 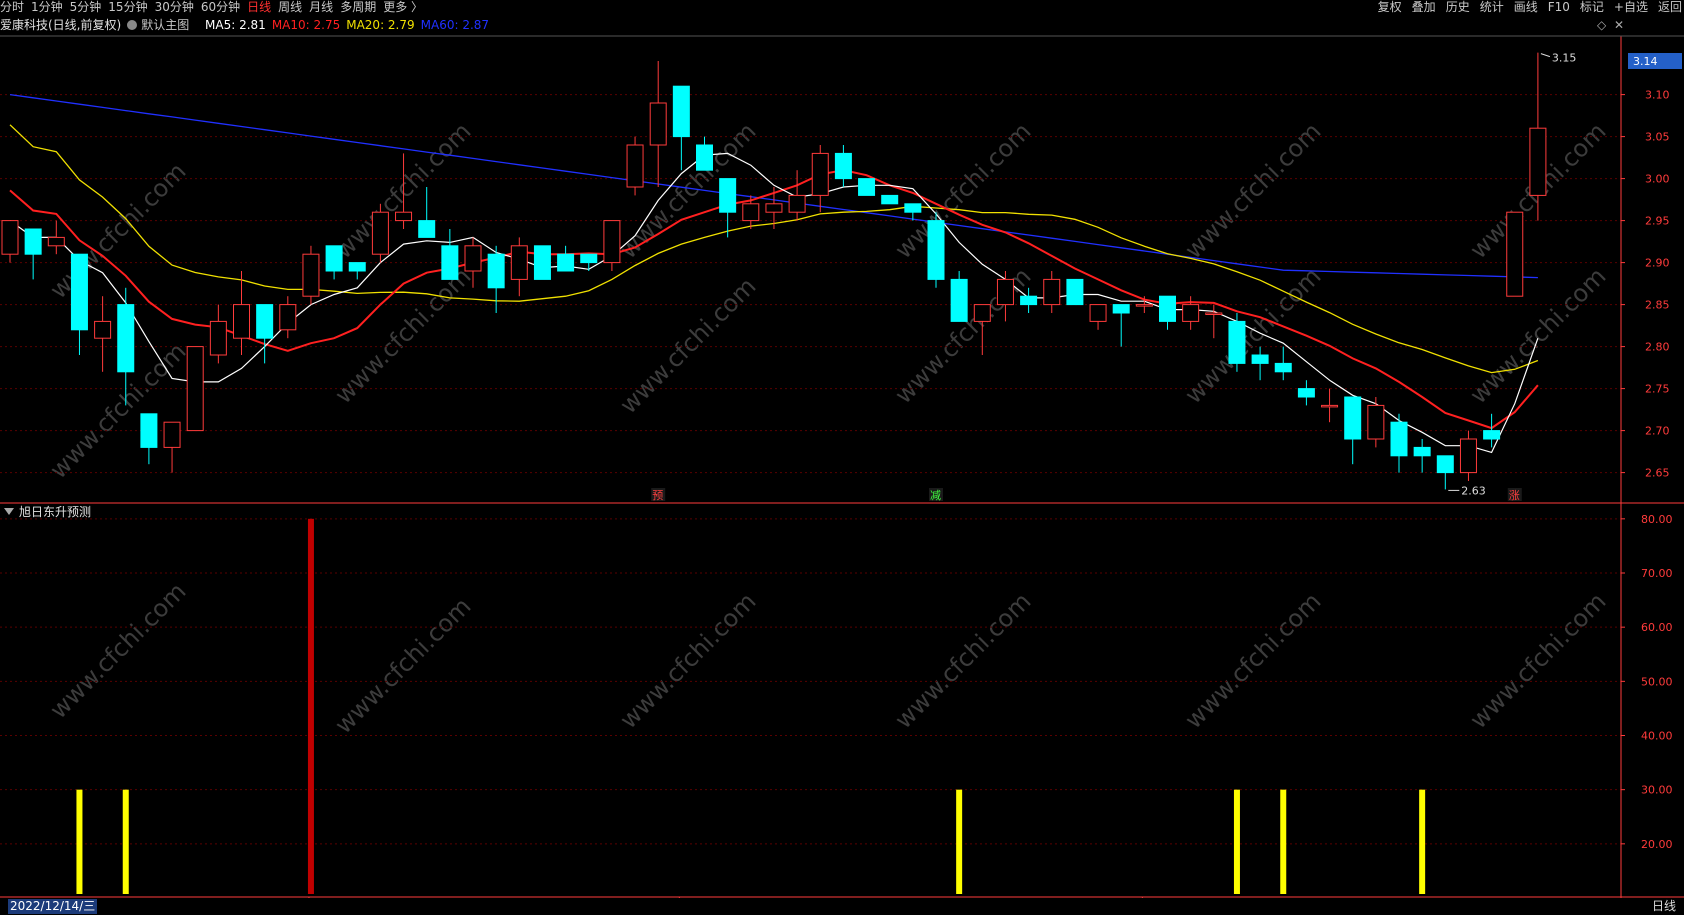 I want to click on price-tick-label-1: 3.05, so click(x=1657, y=137).